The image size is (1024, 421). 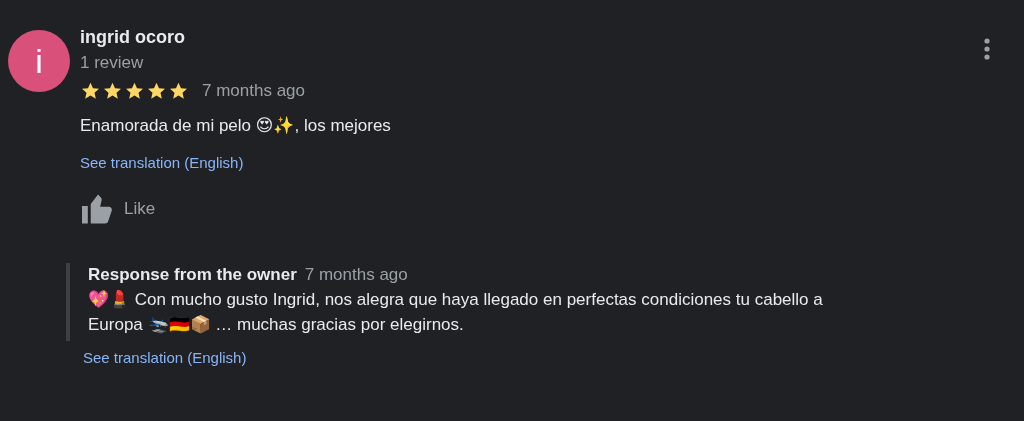 I want to click on response-title: Response from the owner, so click(x=192, y=275).